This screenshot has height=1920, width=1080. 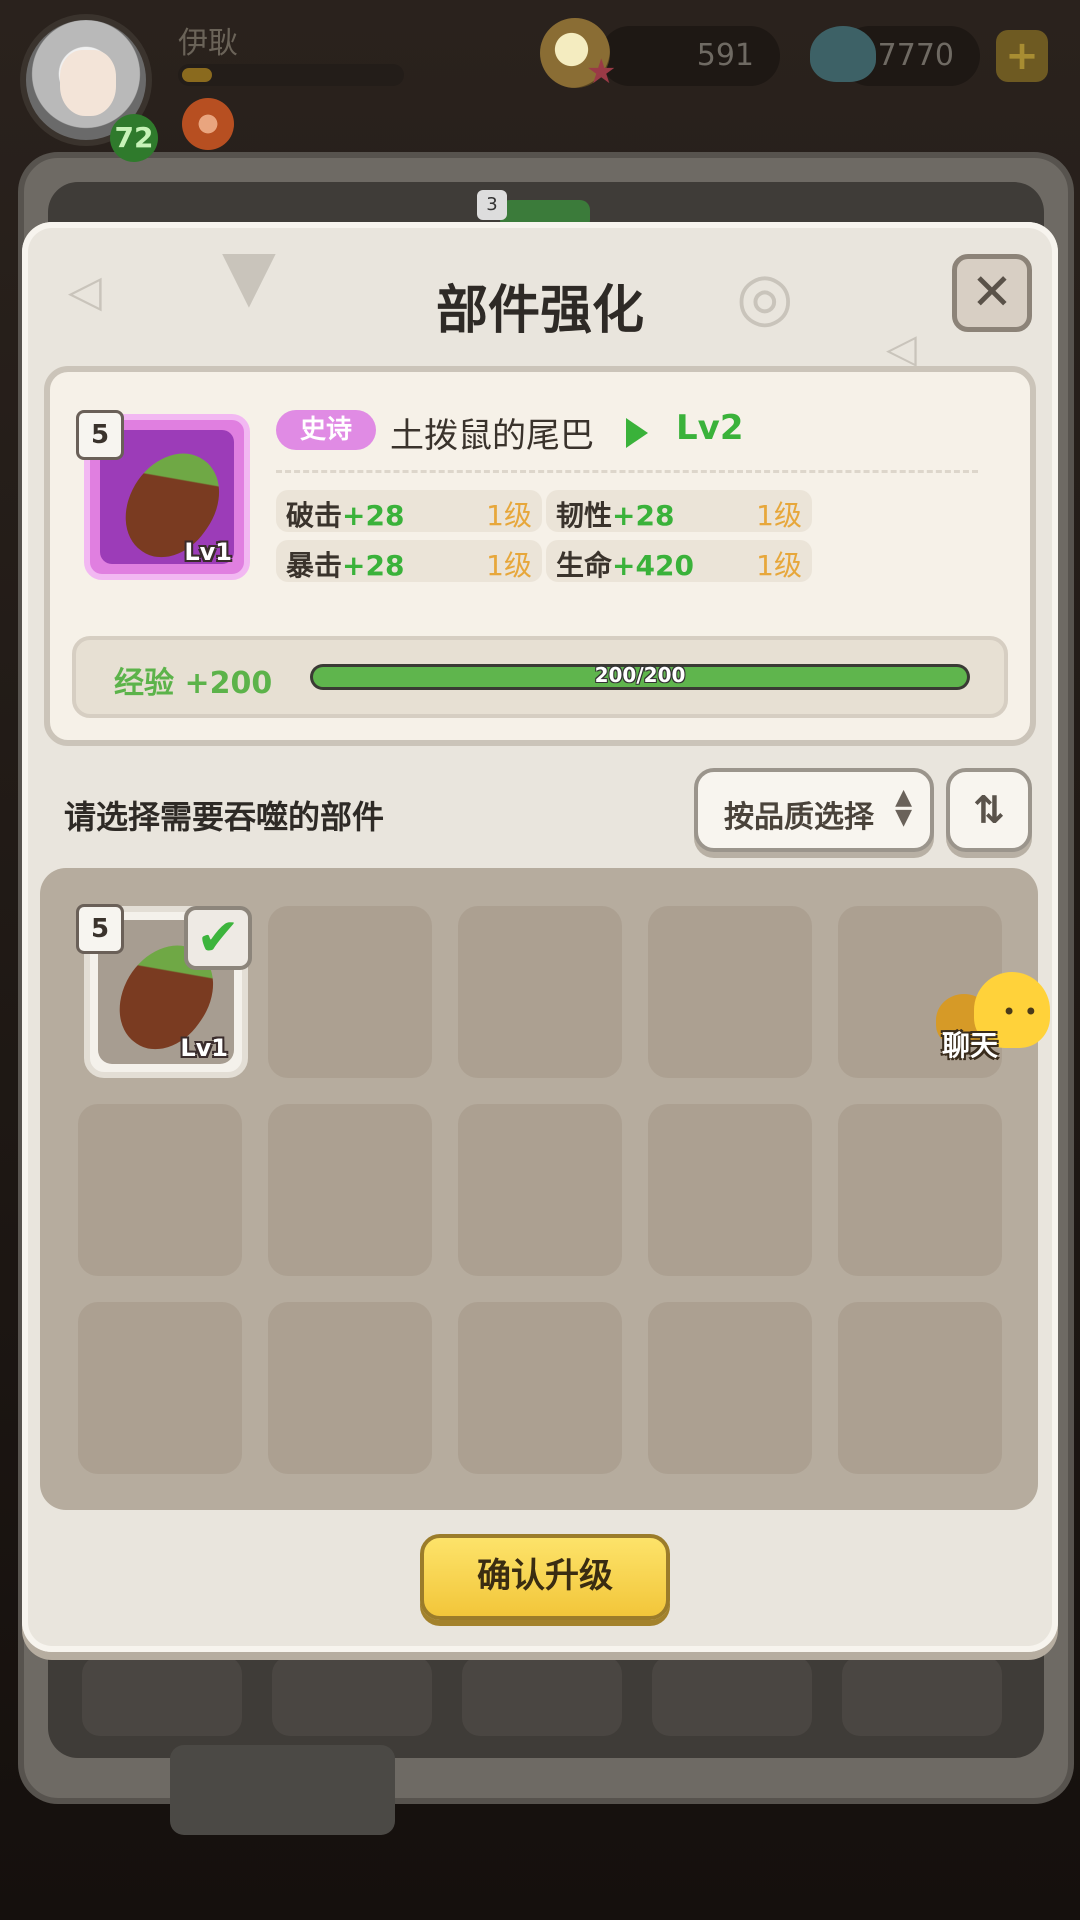 What do you see at coordinates (492, 436) in the screenshot?
I see `item-name: 土拨鼠的尾巴` at bounding box center [492, 436].